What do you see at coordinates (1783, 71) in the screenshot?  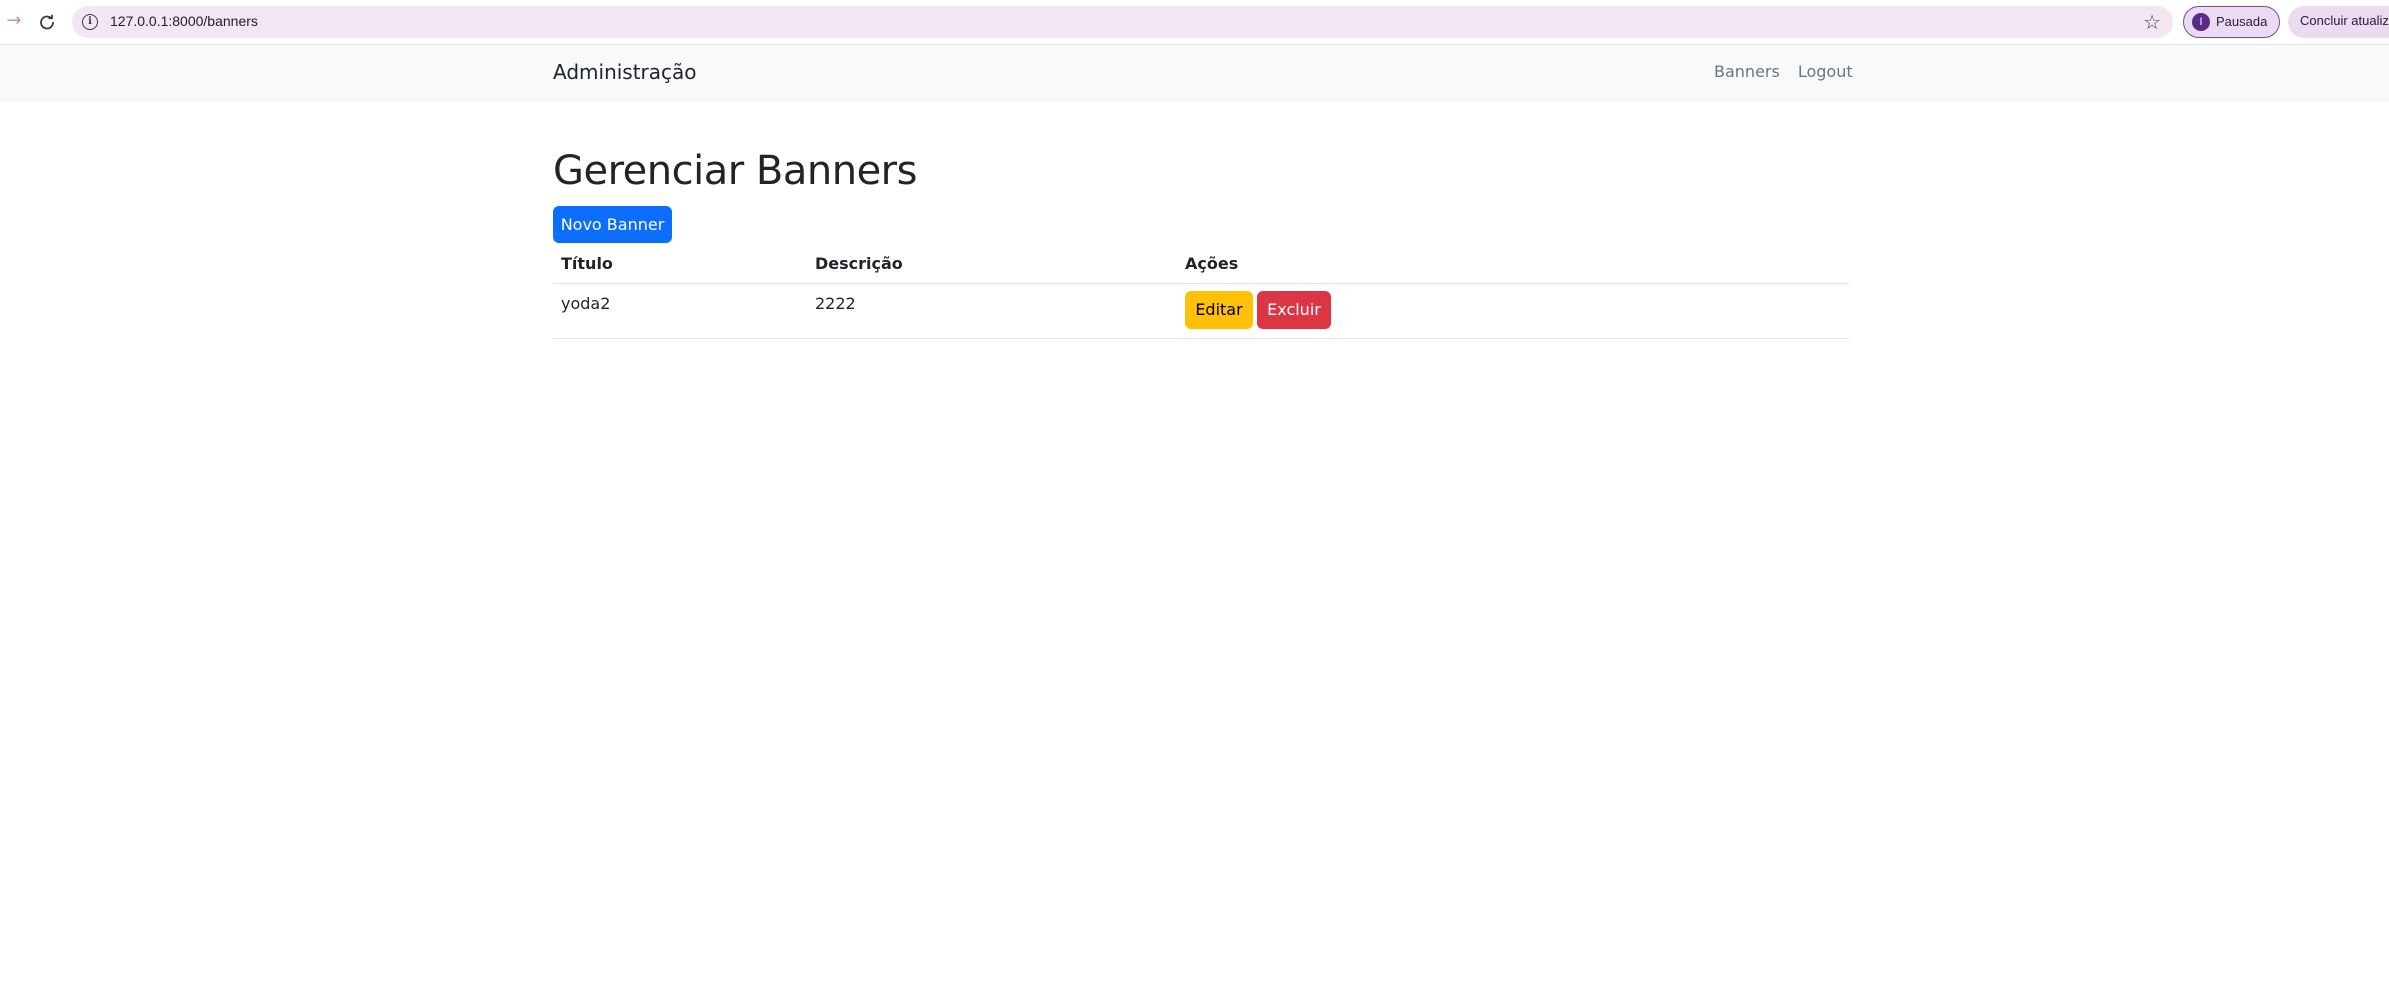 I see `navbar-links: Banners Logout` at bounding box center [1783, 71].